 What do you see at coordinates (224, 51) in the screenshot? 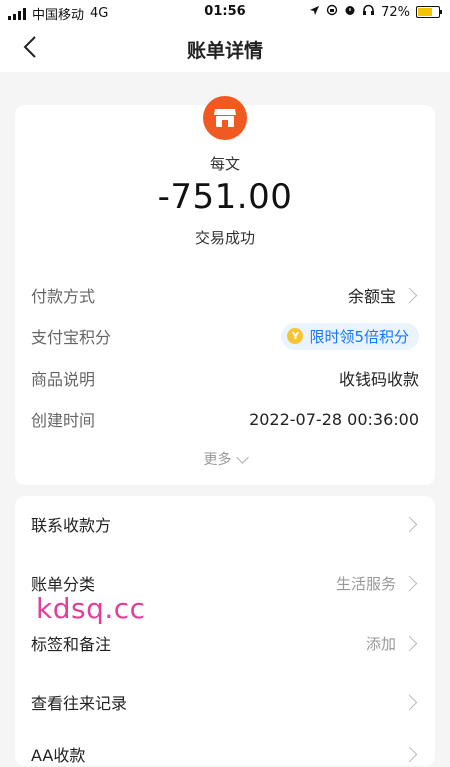
I see `page-title: 账单详情` at bounding box center [224, 51].